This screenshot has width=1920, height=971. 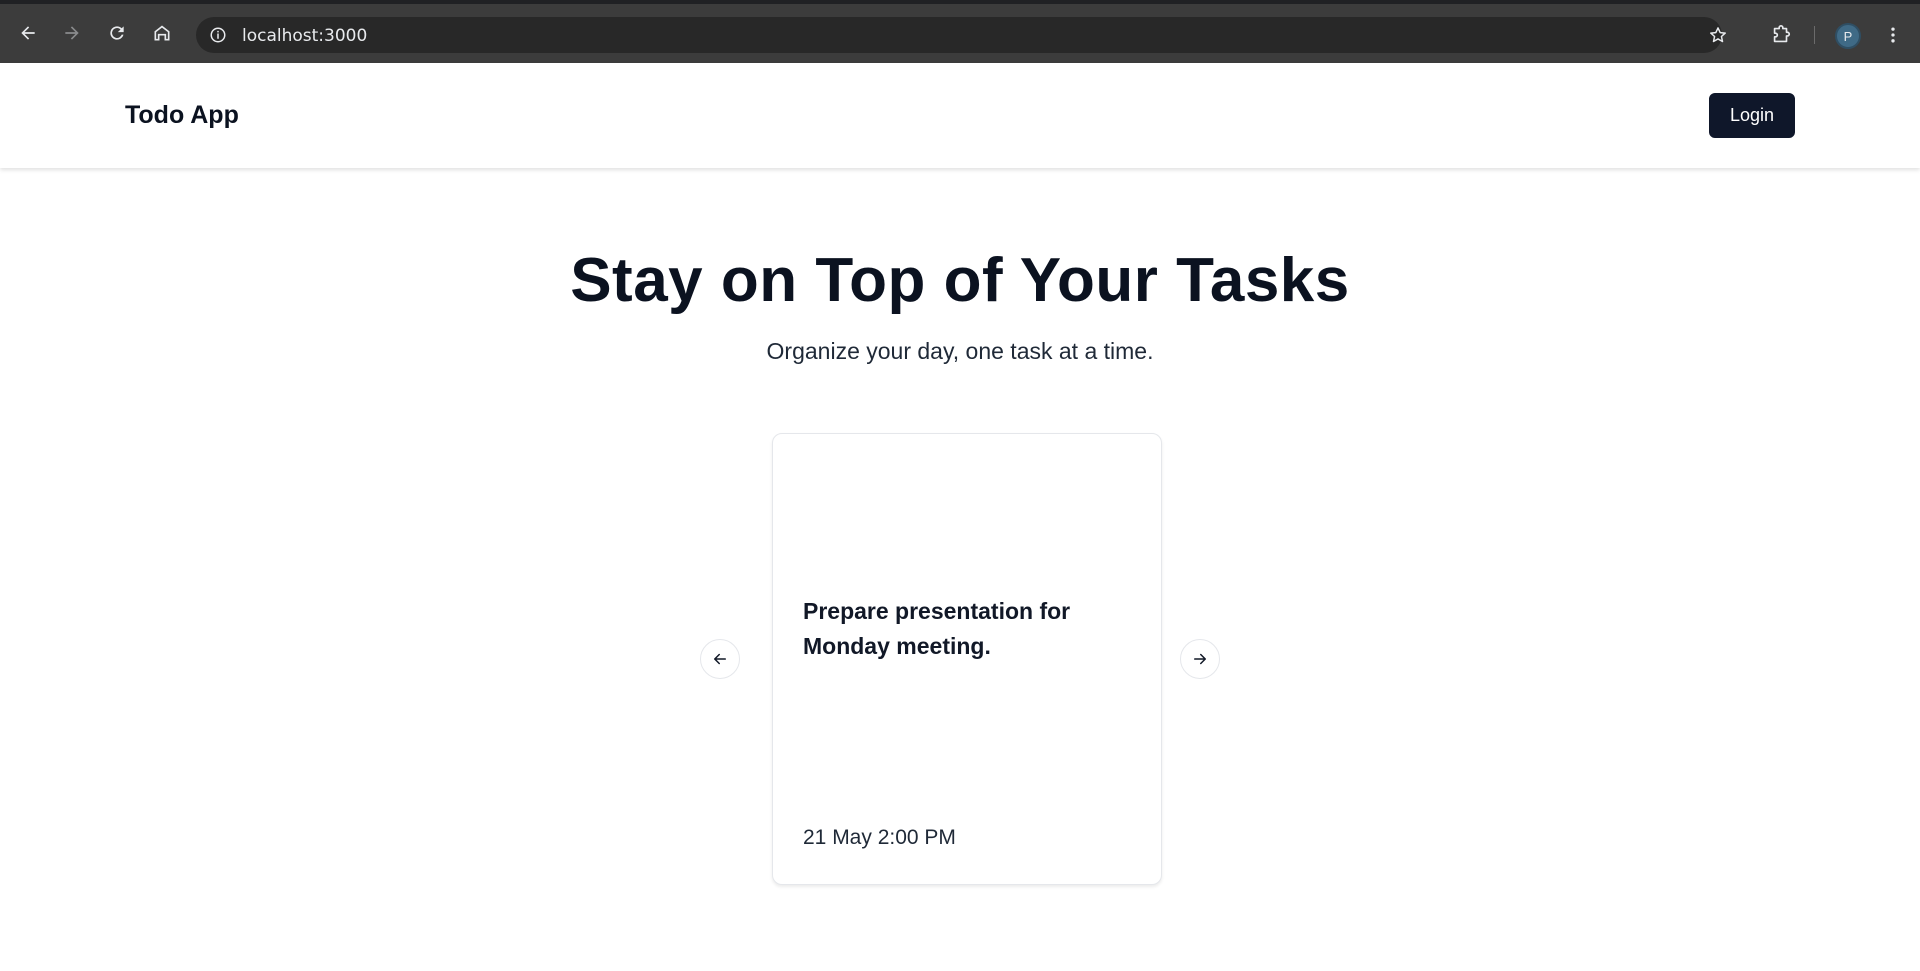 I want to click on kebab-menu-icon, so click(x=1893, y=35).